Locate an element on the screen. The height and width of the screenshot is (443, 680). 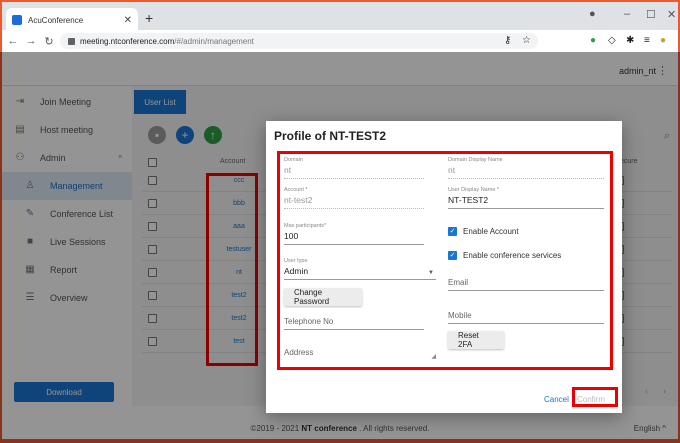
checkbox-label: Enable Account is located at coordinates (491, 231).